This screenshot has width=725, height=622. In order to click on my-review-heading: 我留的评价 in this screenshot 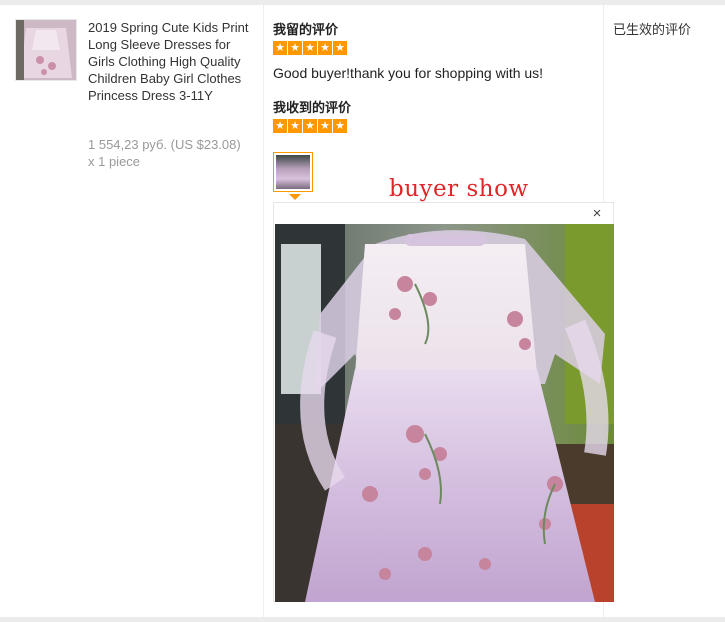, I will do `click(306, 29)`.